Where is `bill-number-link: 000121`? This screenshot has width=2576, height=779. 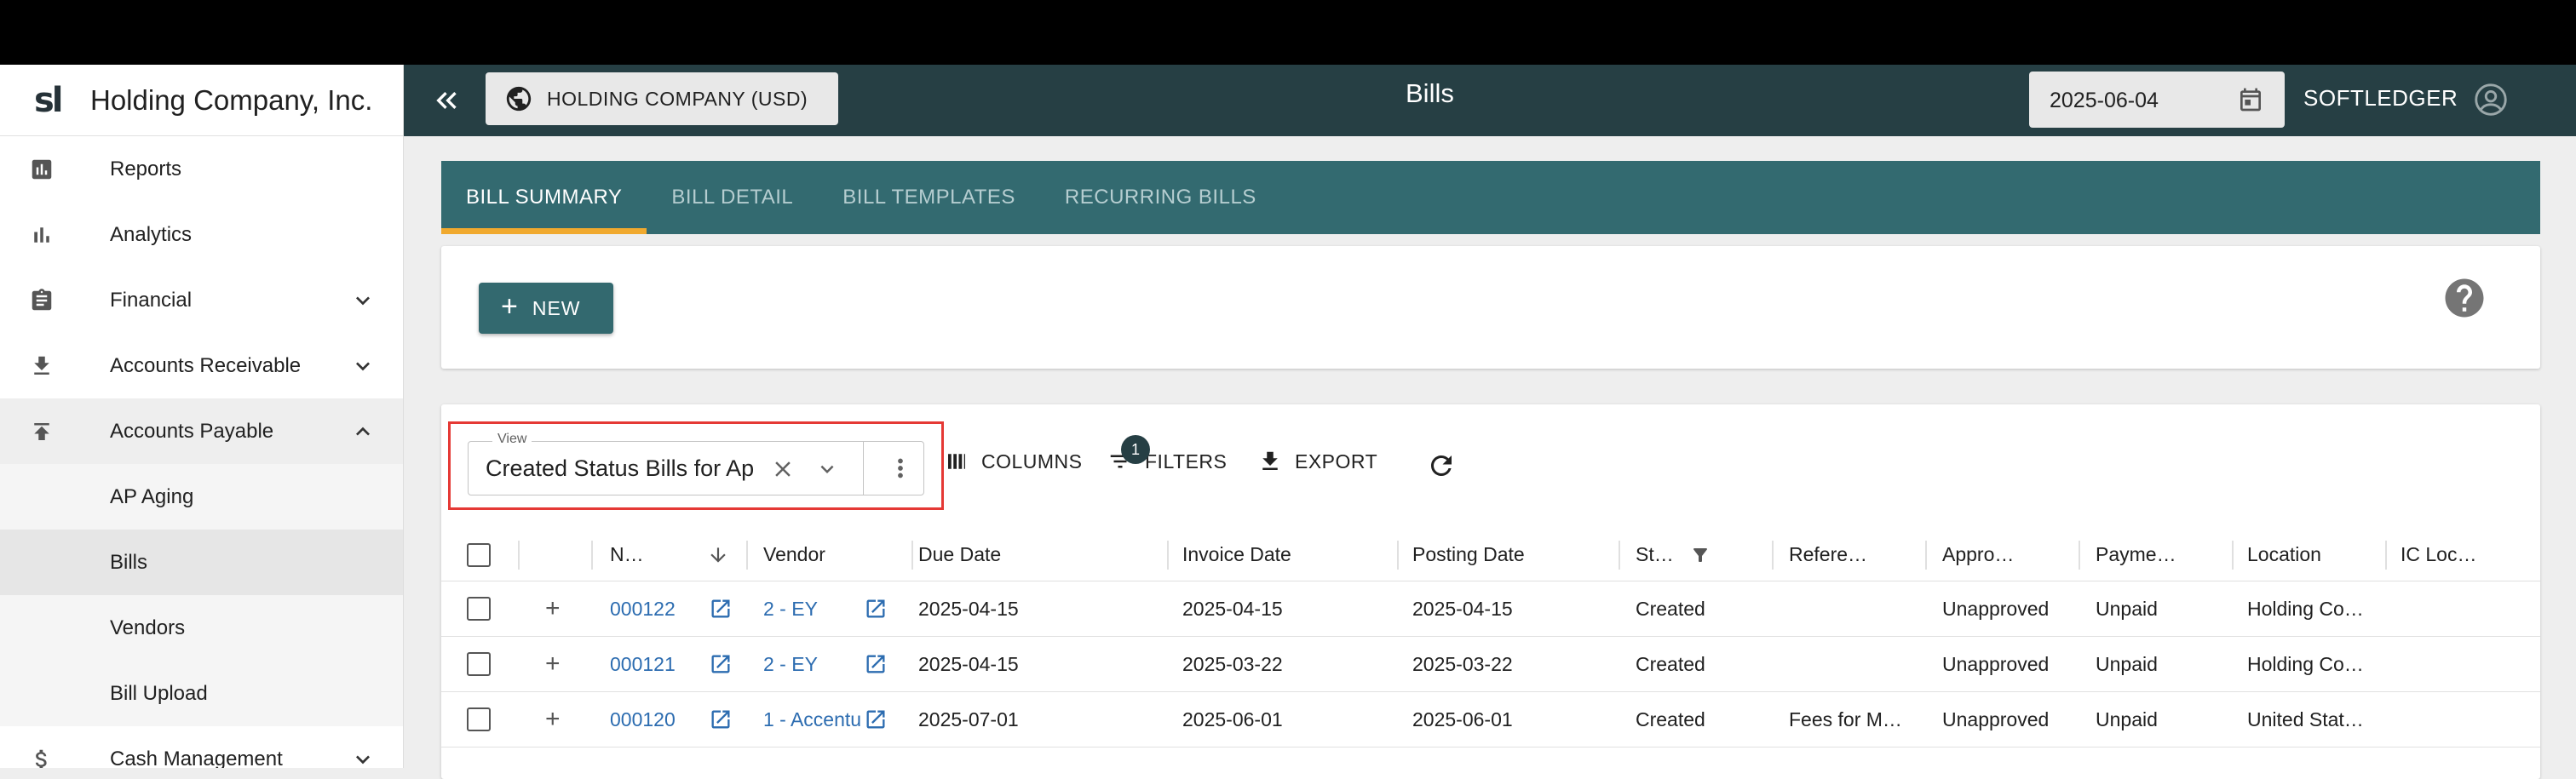 bill-number-link: 000121 is located at coordinates (643, 664).